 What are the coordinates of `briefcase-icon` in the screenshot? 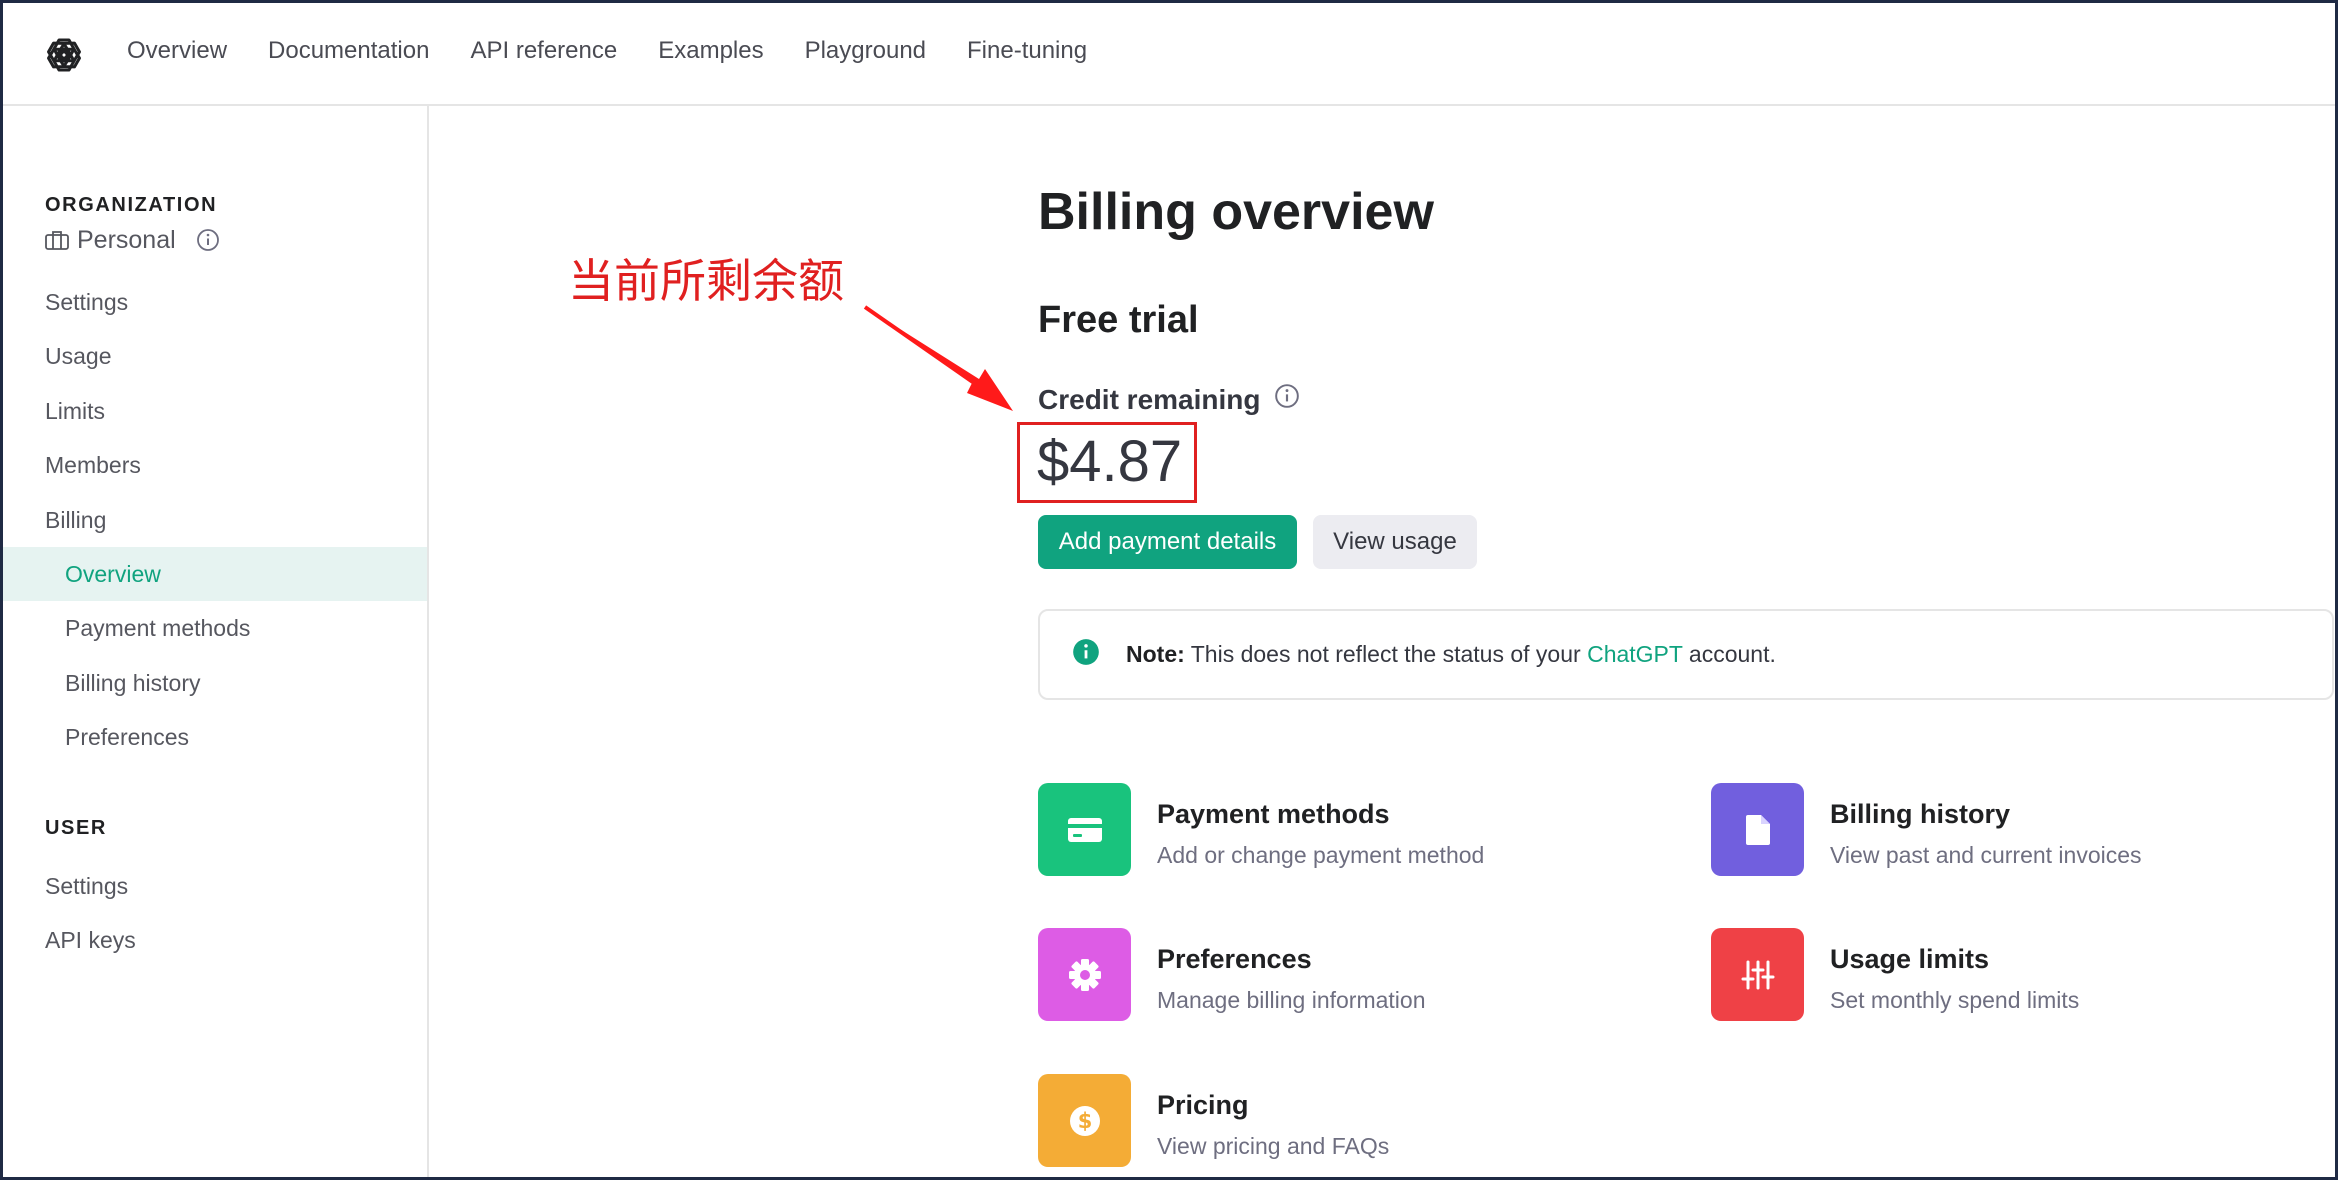 It's located at (57, 240).